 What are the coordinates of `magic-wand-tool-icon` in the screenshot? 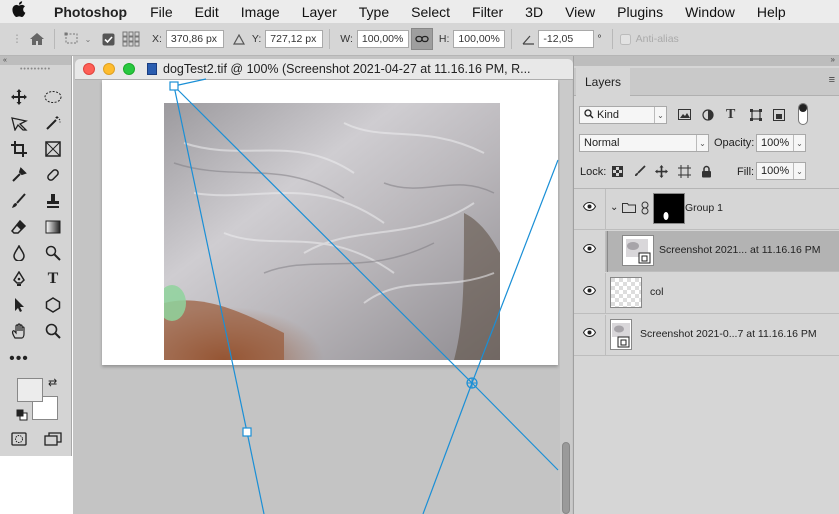 It's located at (53, 123).